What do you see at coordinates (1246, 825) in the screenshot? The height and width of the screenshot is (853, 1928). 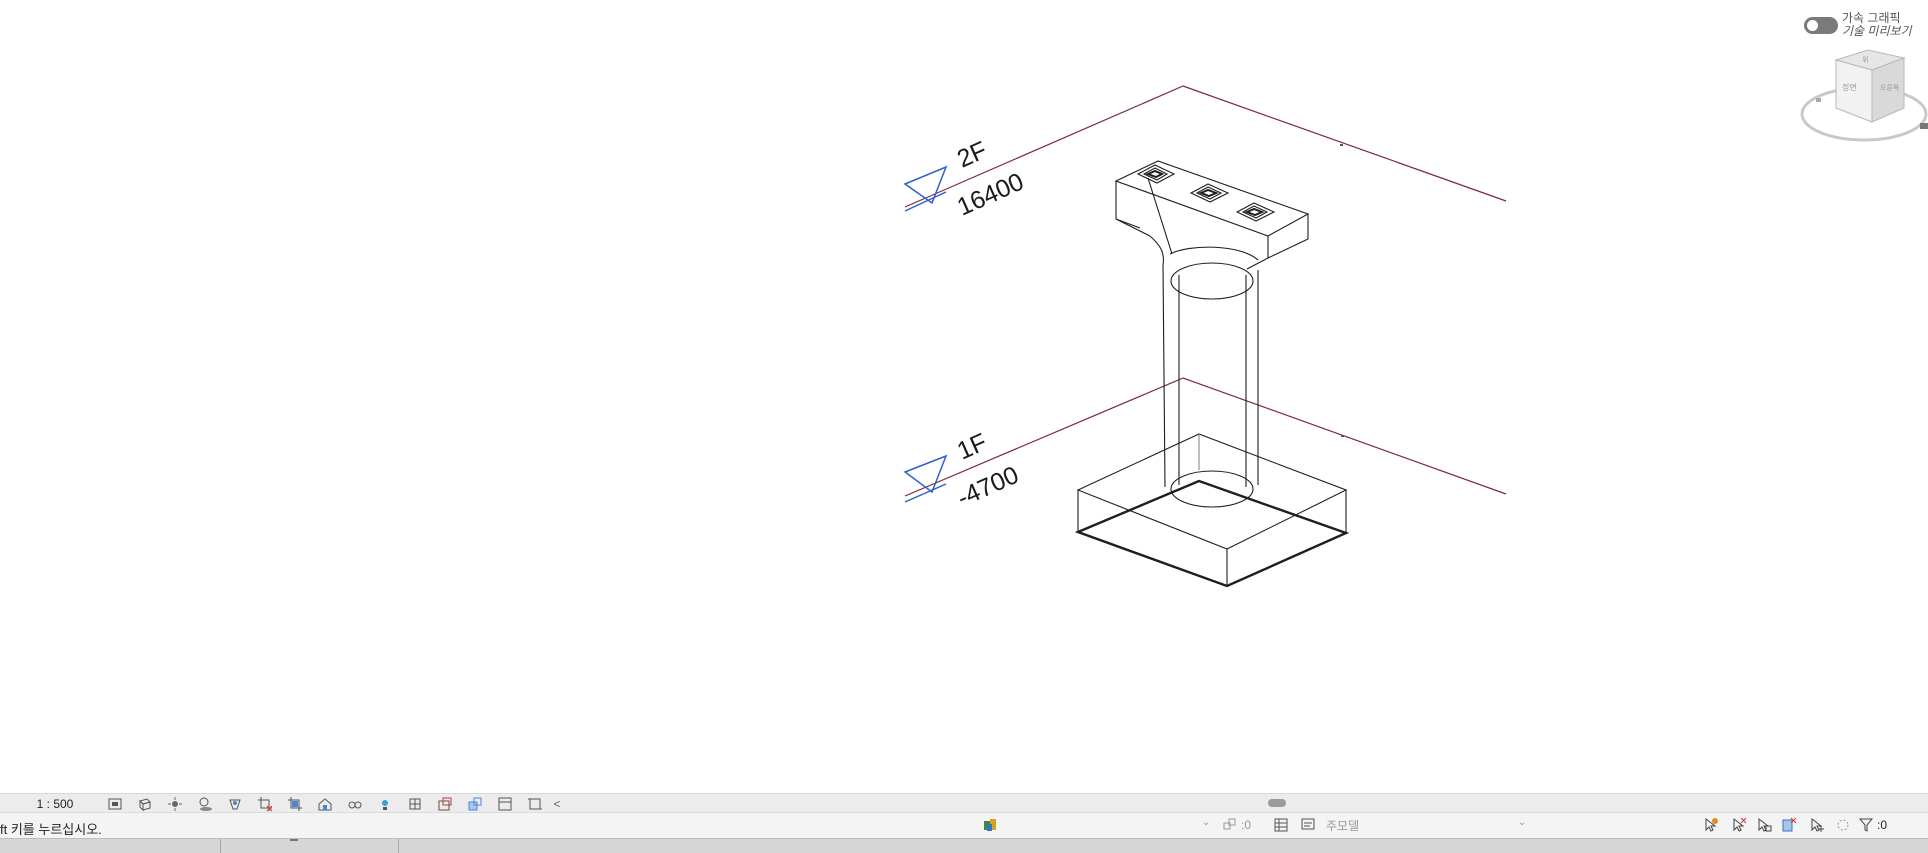 I see `worksets-count: :0` at bounding box center [1246, 825].